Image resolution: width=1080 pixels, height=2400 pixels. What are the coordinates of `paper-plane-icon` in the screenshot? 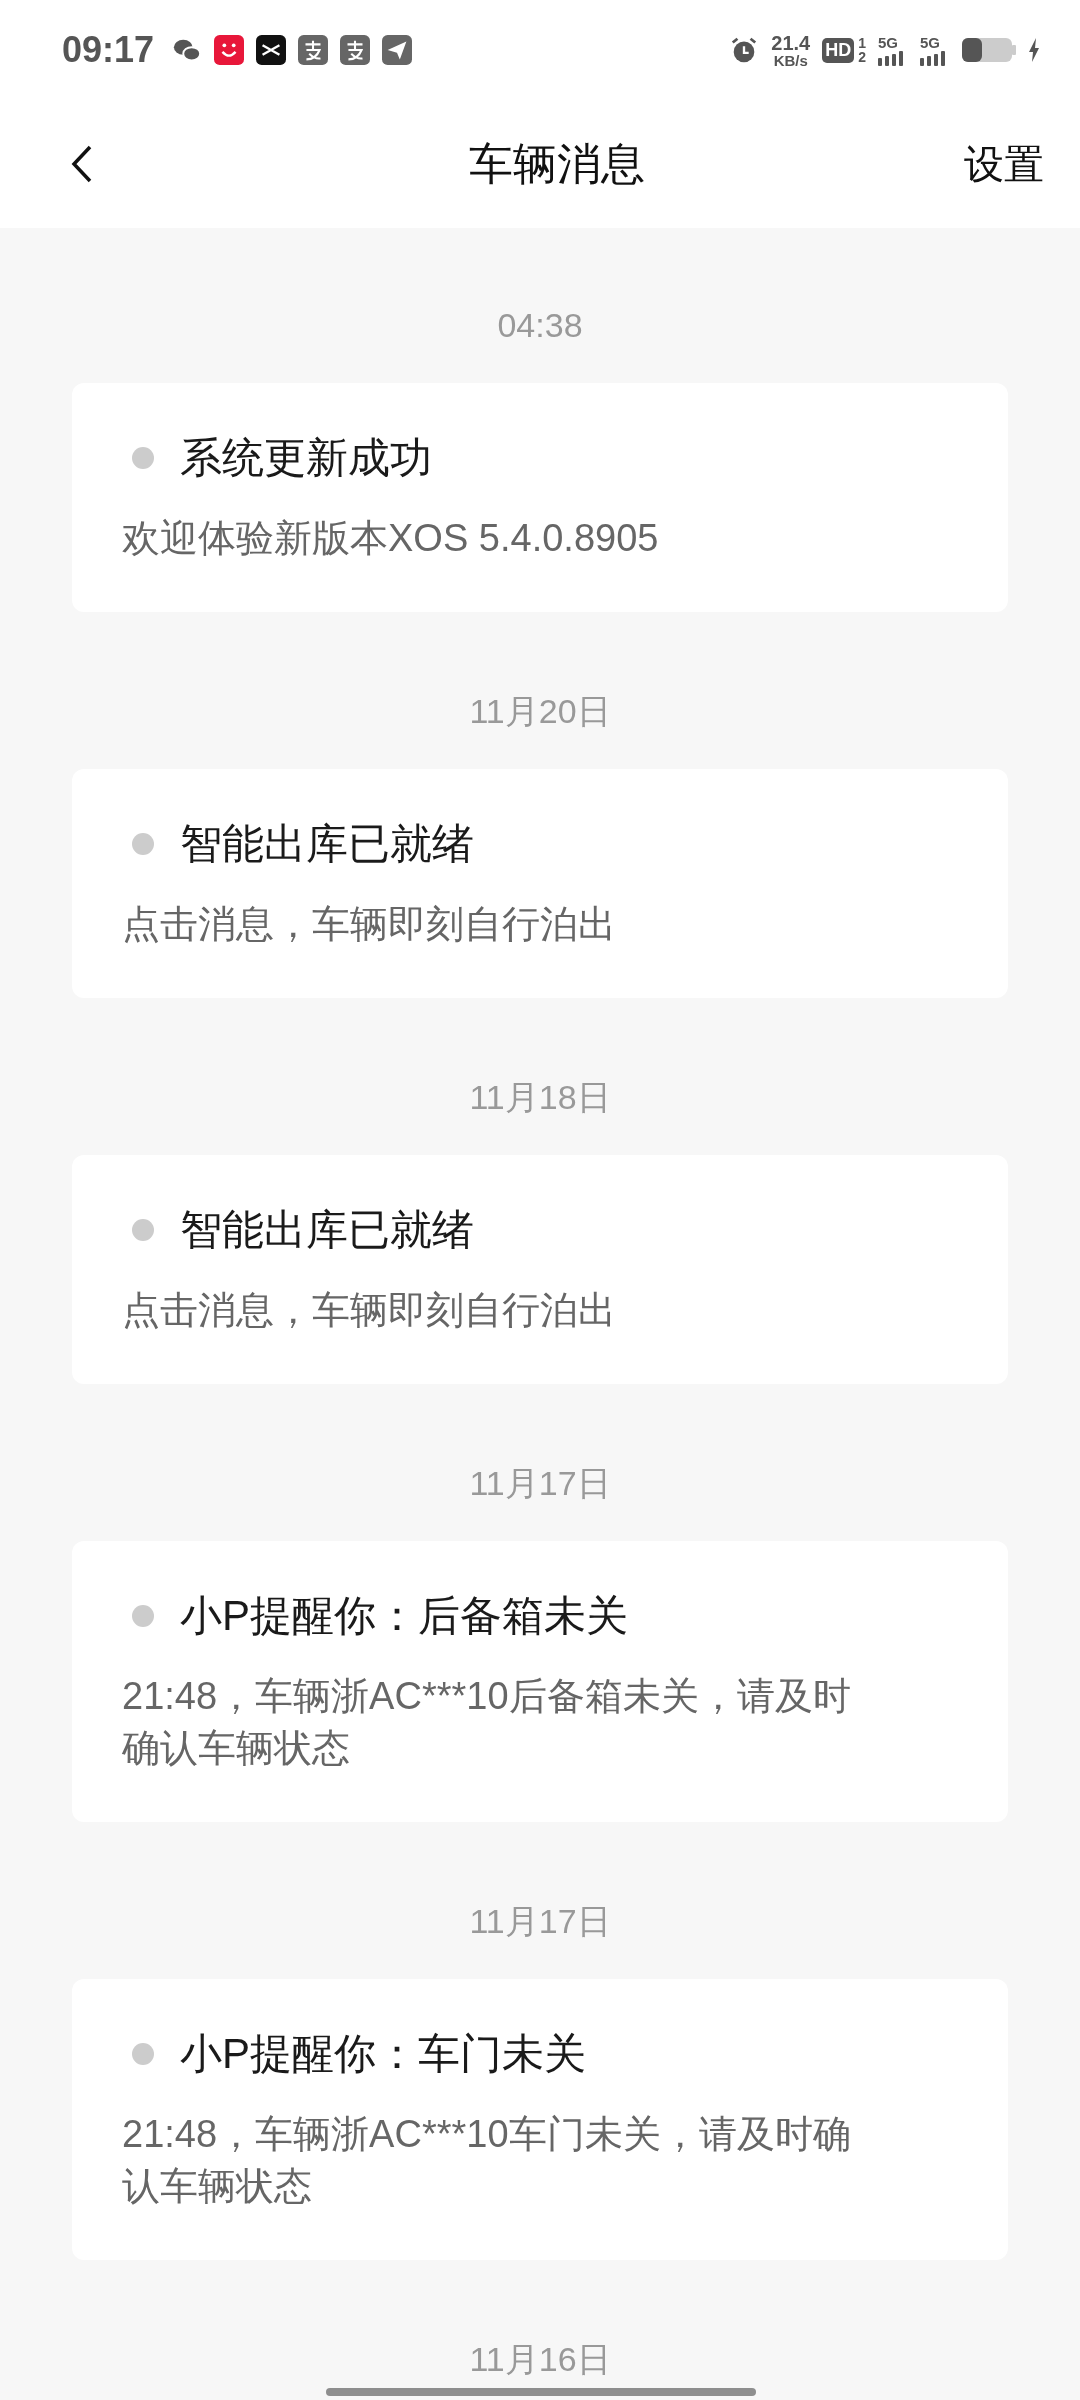 It's located at (397, 50).